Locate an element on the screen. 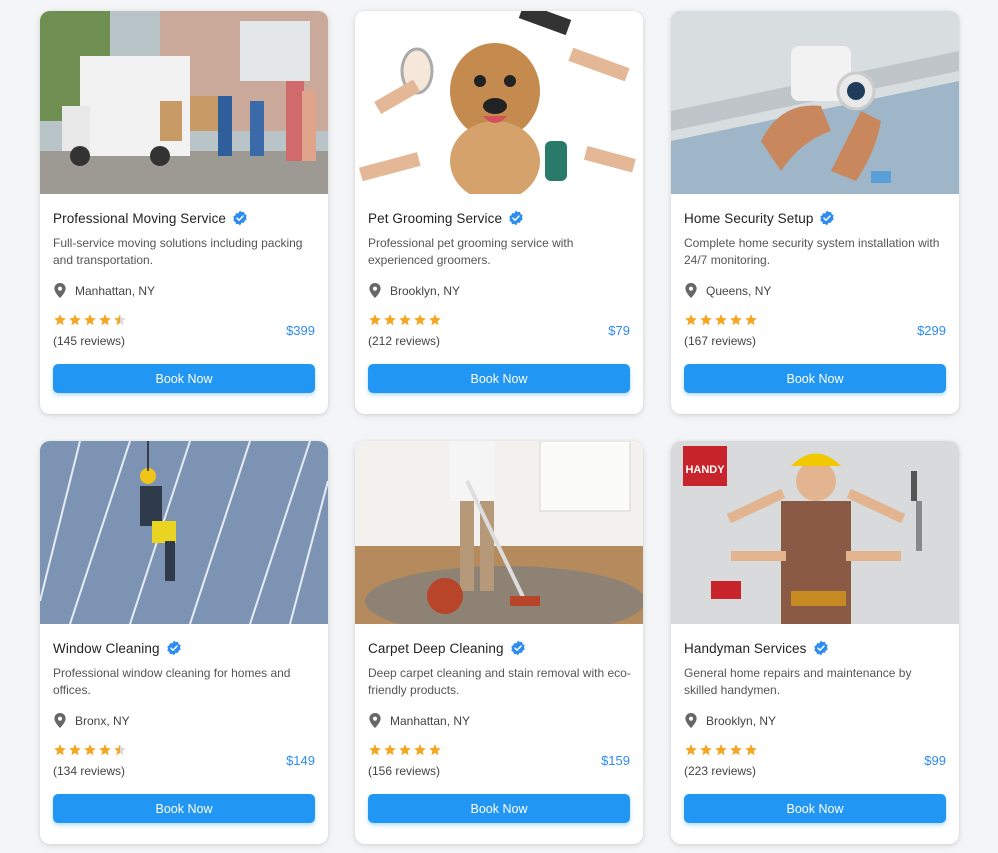  review-count: (134 reviews) is located at coordinates (89, 771).